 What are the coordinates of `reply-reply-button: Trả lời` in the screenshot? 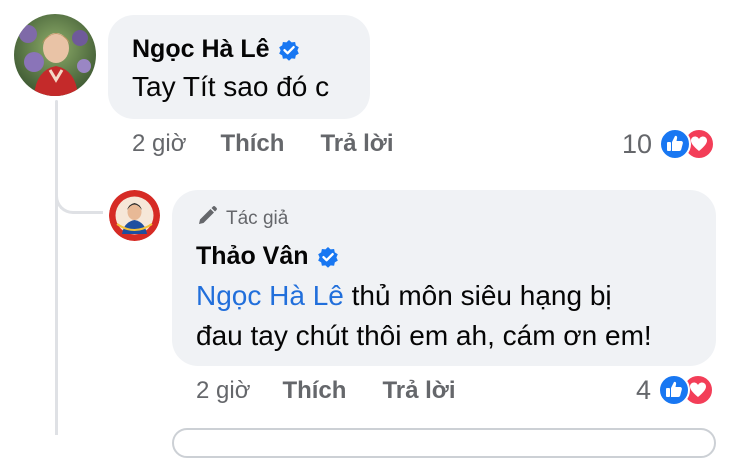 It's located at (418, 391).